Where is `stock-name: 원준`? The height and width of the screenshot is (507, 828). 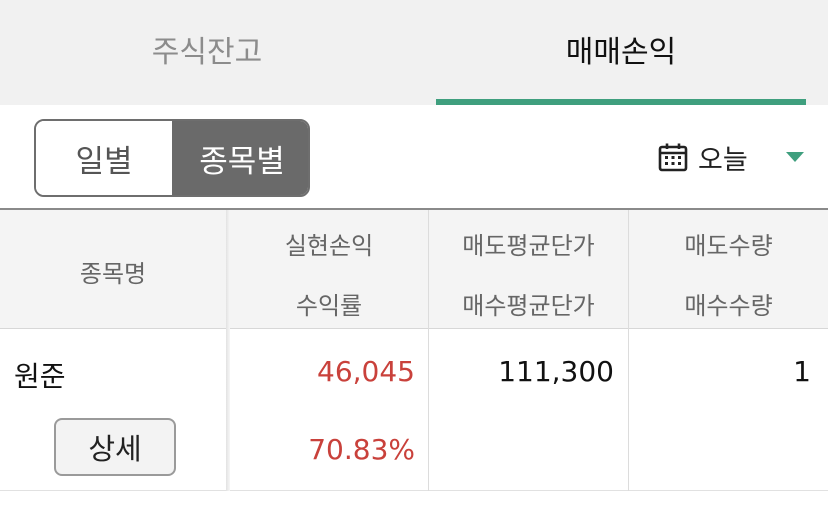
stock-name: 원준 is located at coordinates (40, 376).